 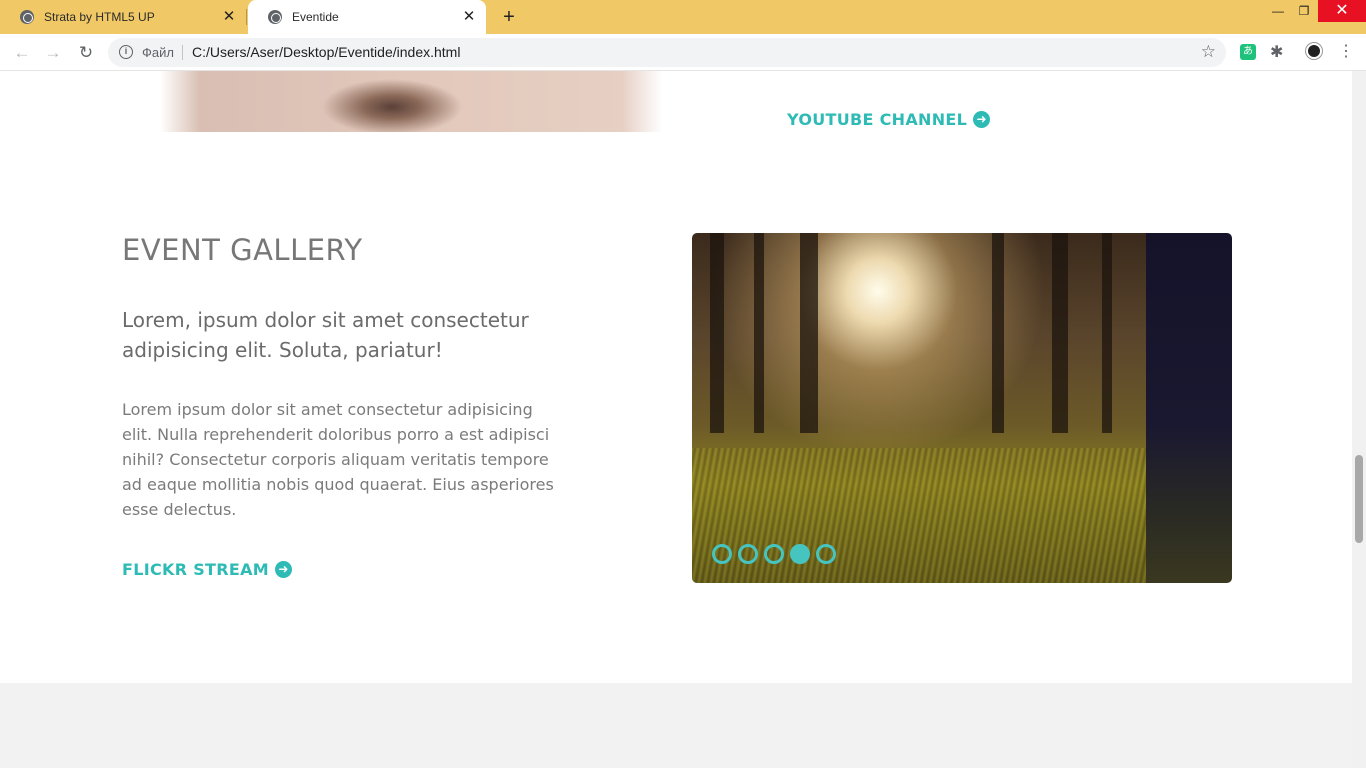 I want to click on arrow-right-icon: →, so click(x=53, y=53).